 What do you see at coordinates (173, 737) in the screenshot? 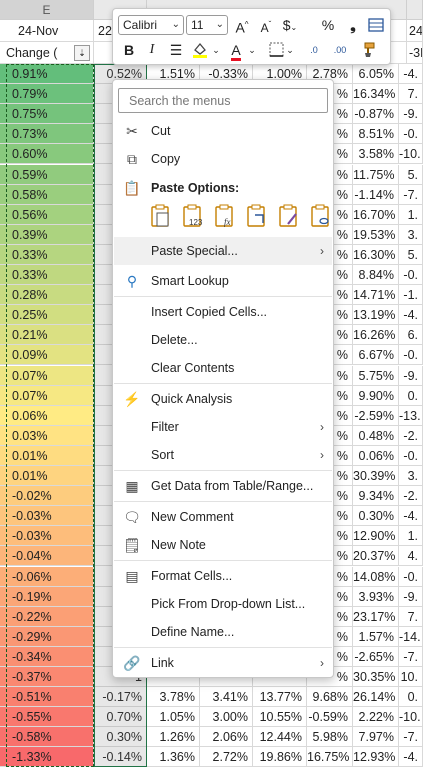
I see `cell-g: 1.26%` at bounding box center [173, 737].